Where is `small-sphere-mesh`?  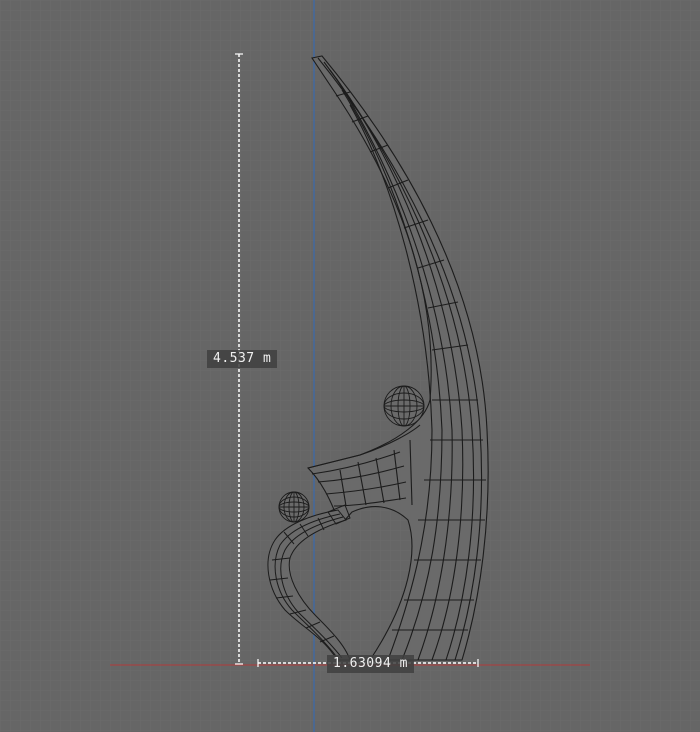
small-sphere-mesh is located at coordinates (294, 507).